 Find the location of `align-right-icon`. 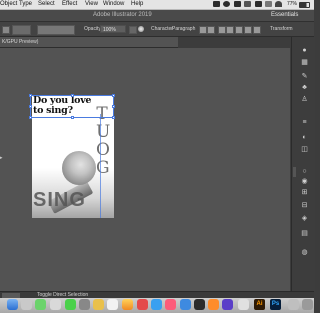

align-right-icon is located at coordinates (222, 30).